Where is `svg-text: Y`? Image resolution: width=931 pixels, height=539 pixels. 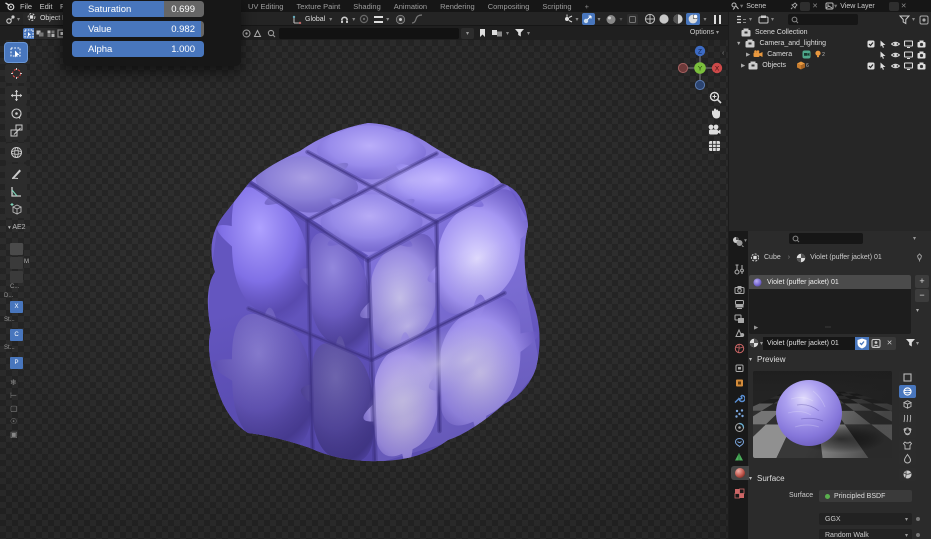
svg-text: Y is located at coordinates (700, 69).